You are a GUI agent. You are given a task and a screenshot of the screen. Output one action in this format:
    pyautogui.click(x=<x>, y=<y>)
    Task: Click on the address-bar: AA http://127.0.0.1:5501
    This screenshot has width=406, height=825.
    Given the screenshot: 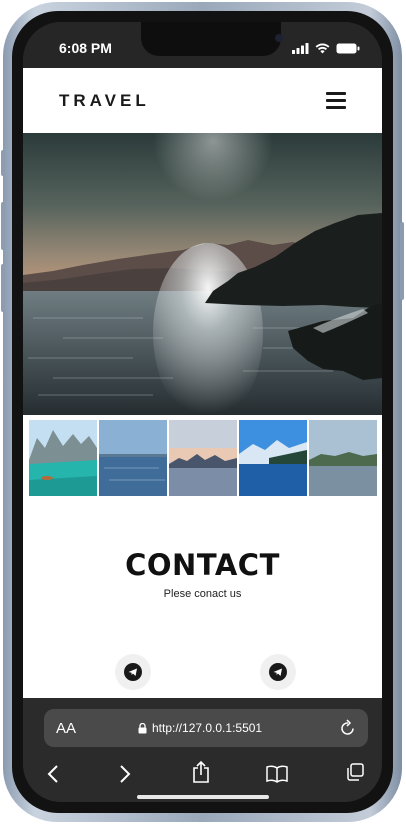 What is the action you would take?
    pyautogui.click(x=206, y=728)
    